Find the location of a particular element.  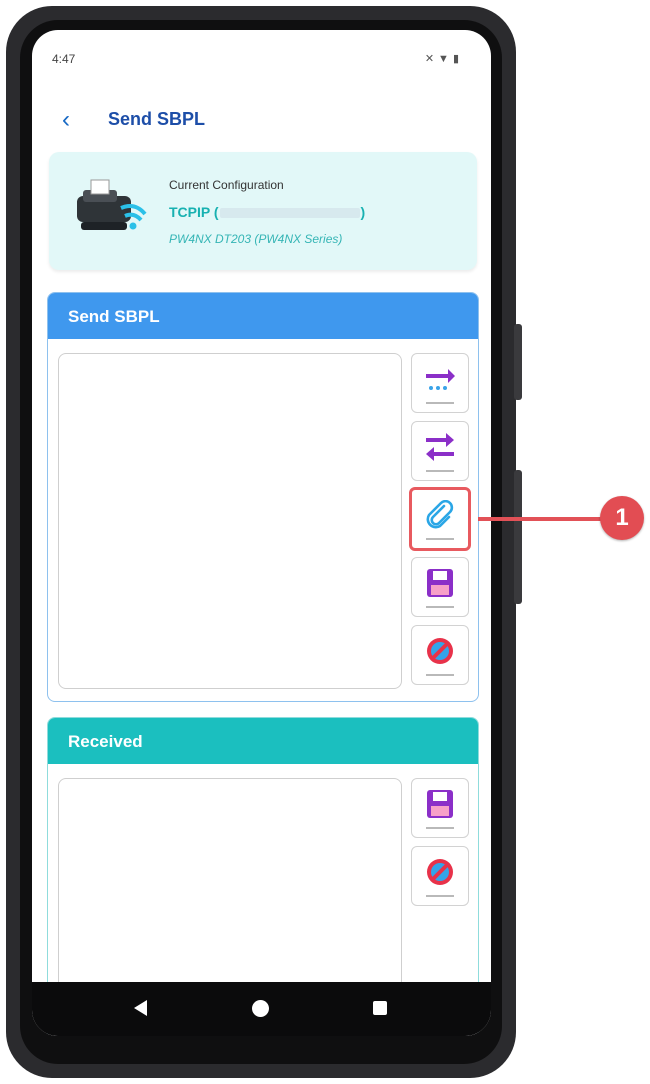

callout-badge: 1 is located at coordinates (622, 518).